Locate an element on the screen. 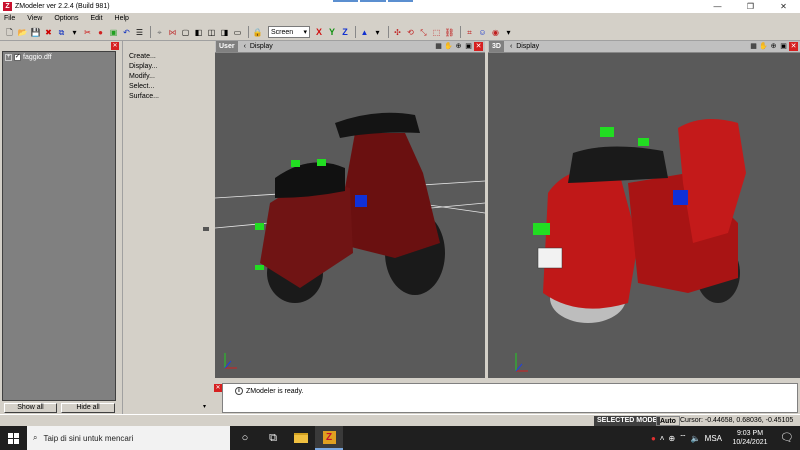  selected-mode-badge: SELECTED MODE is located at coordinates (627, 421).